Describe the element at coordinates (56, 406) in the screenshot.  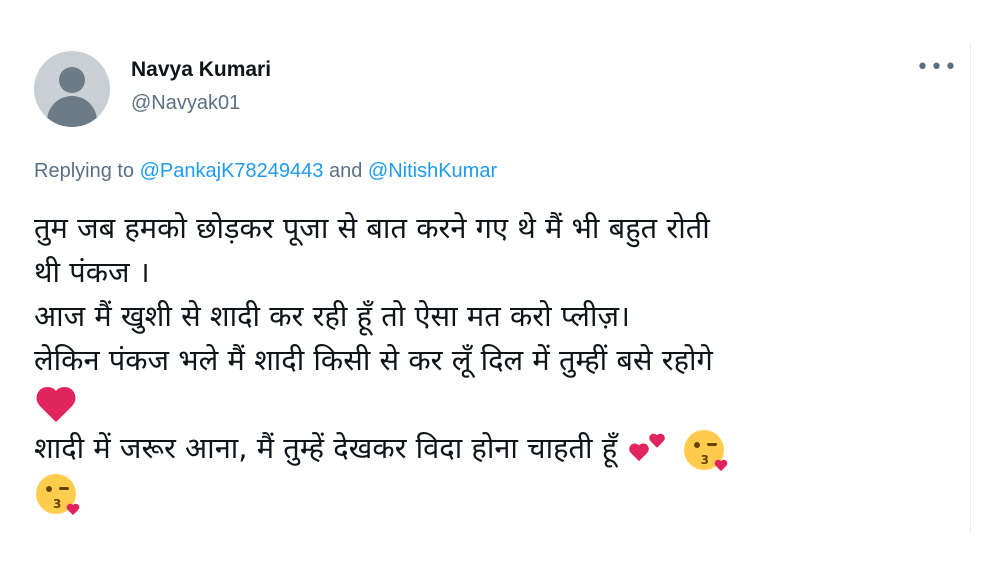
I see `red-heart-emoji-icon` at that location.